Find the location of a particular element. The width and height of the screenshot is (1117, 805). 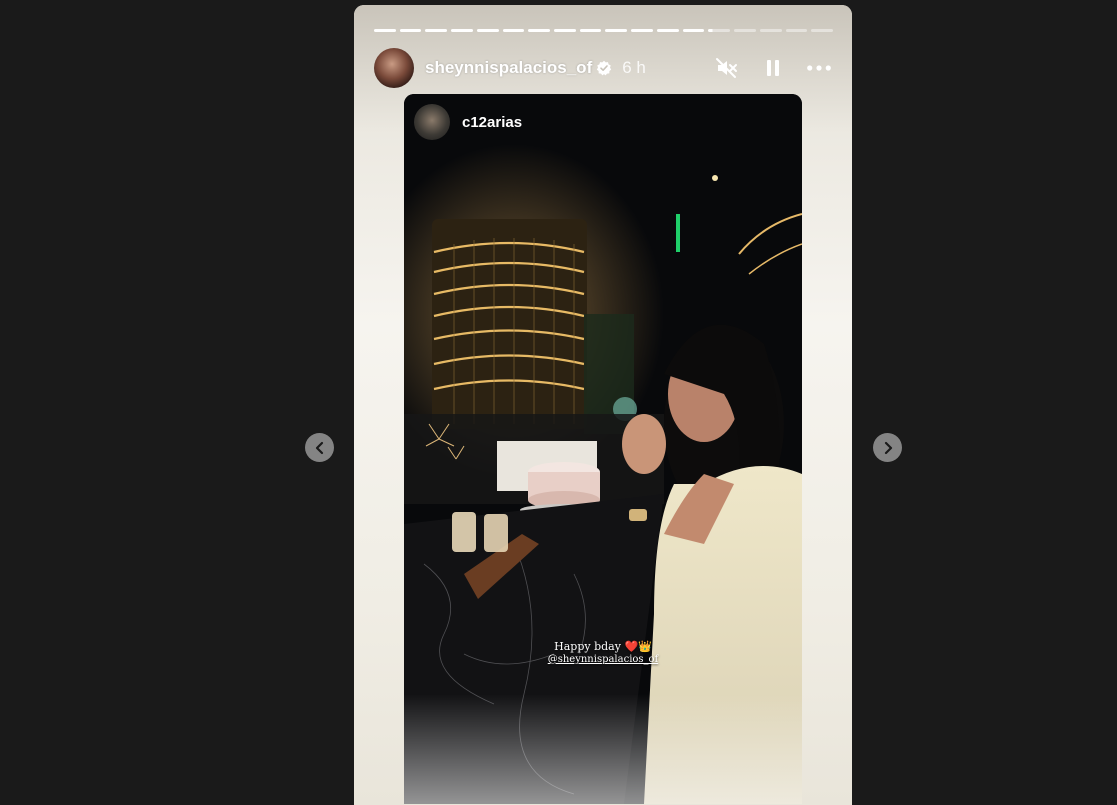

chevron-right-icon is located at coordinates (888, 447).